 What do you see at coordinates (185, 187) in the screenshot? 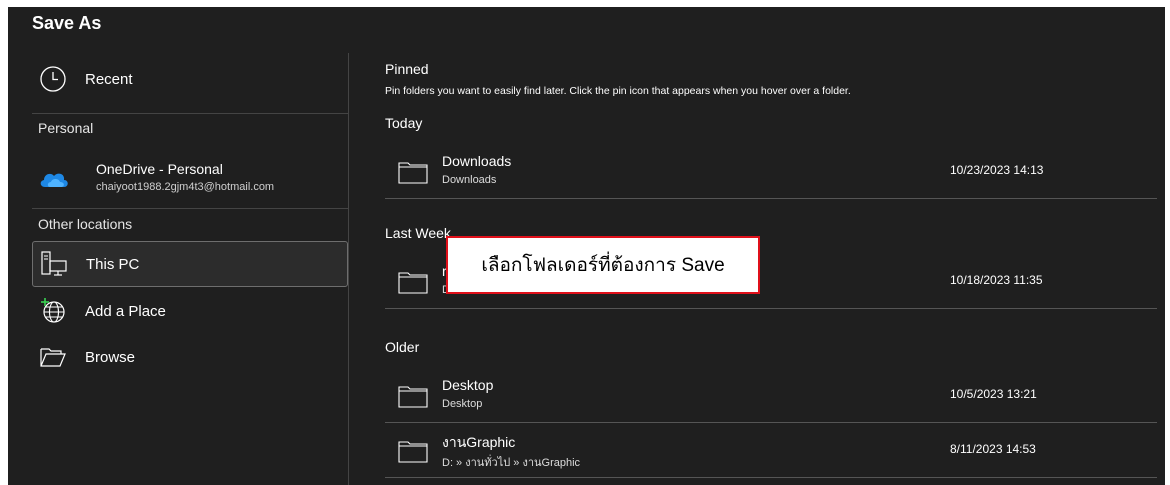
I see `onedrive-email: chaiyoot1988.2gjm4t3@hotmail.com` at bounding box center [185, 187].